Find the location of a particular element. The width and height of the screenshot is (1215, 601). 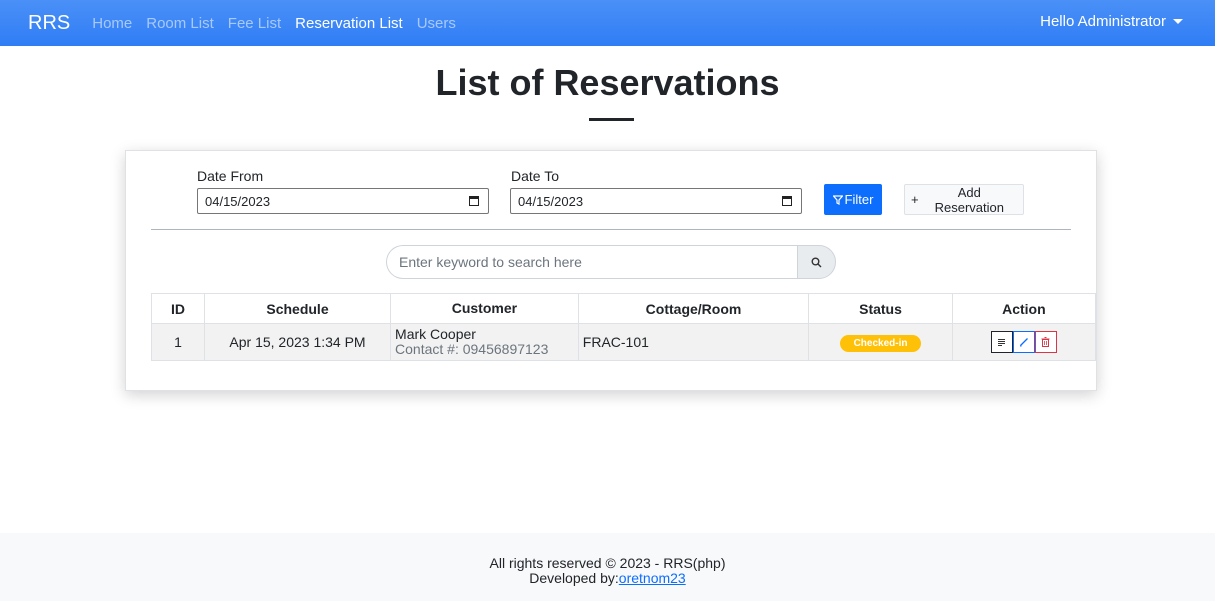

developed-by-label: Developed by: is located at coordinates (574, 578).